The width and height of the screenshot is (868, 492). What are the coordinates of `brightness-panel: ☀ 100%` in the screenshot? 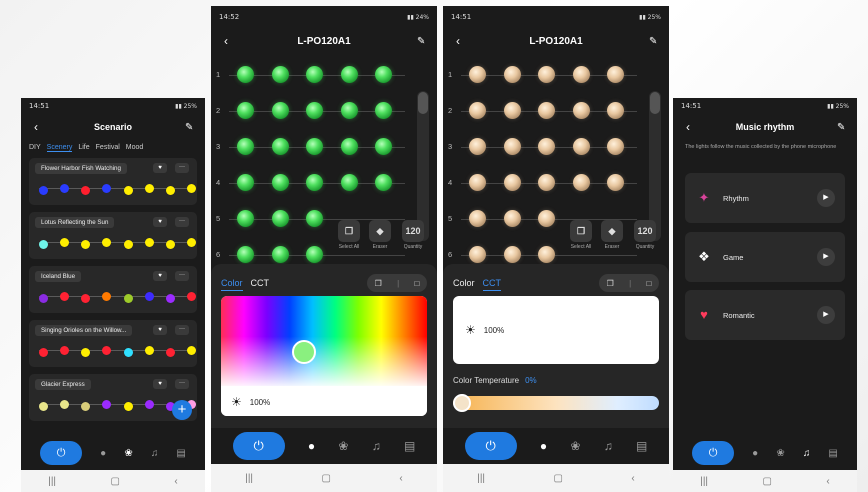 It's located at (556, 330).